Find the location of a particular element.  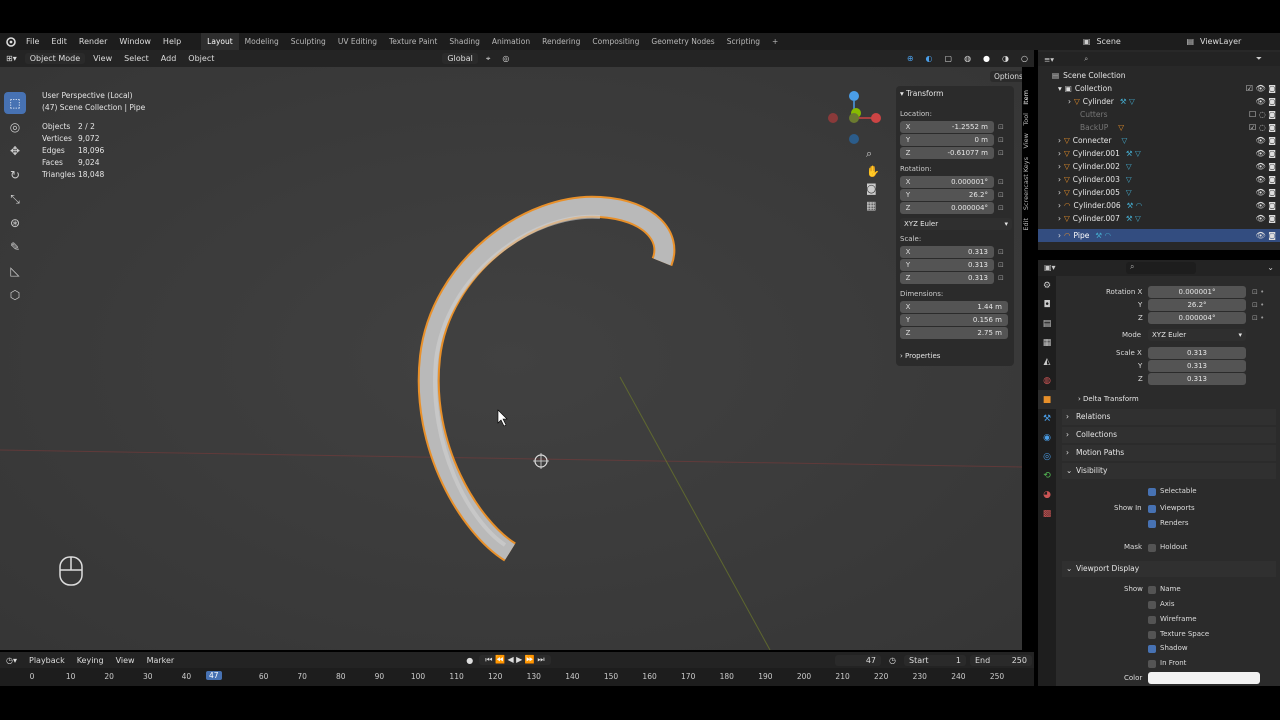

add-cube-icon: ⬡ is located at coordinates (15, 295).